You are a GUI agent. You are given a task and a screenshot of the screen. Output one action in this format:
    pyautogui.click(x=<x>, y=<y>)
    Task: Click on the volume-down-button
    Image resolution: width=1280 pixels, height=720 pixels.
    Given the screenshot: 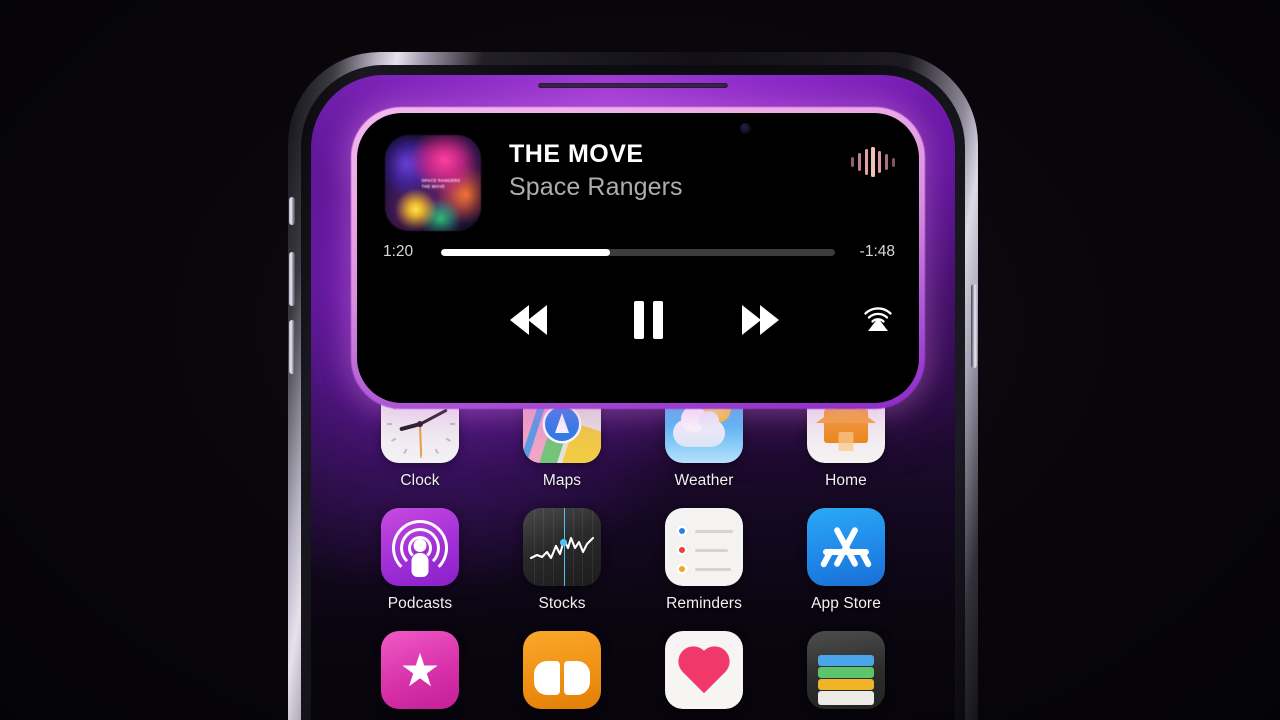 What is the action you would take?
    pyautogui.click(x=292, y=347)
    